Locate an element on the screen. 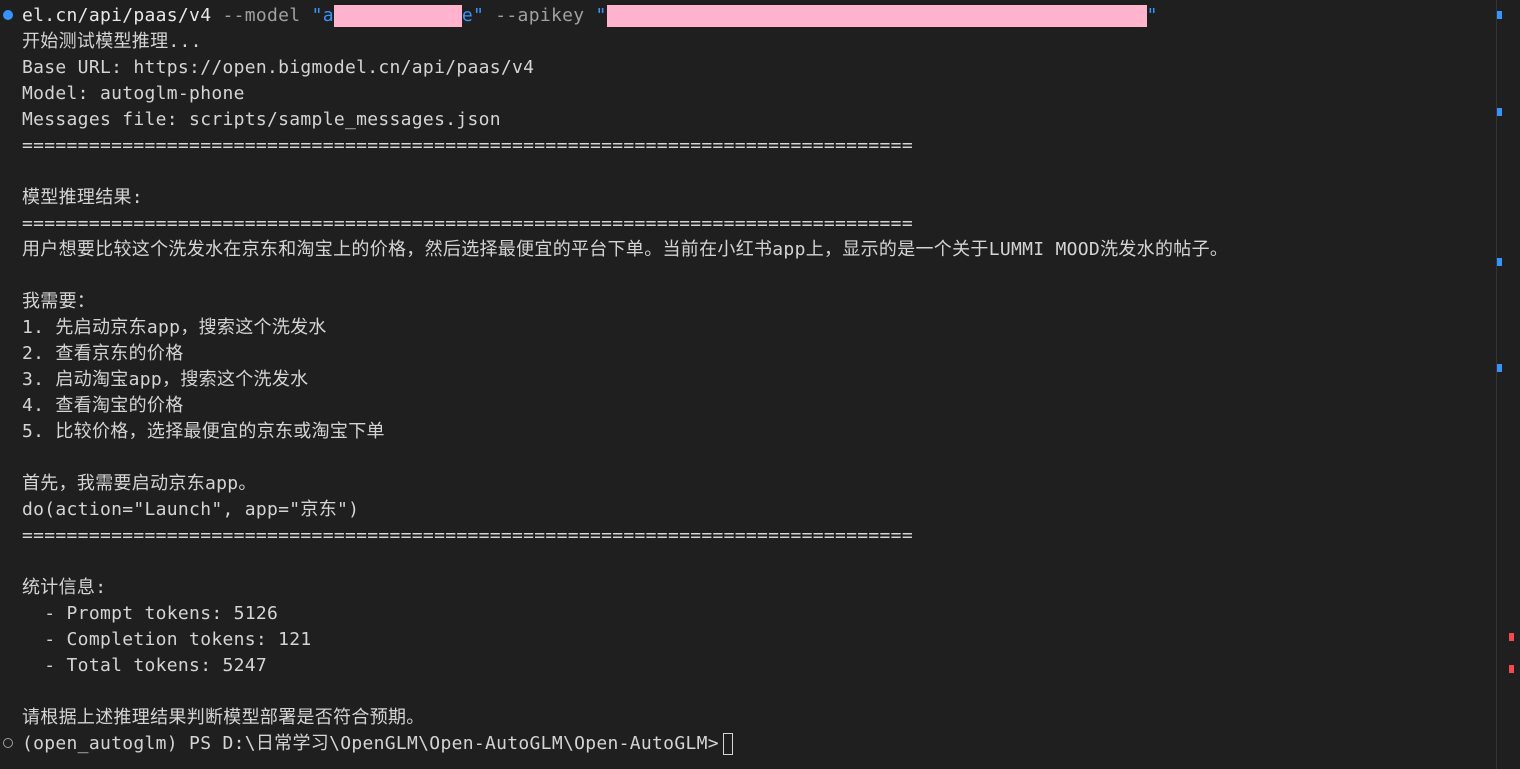 The width and height of the screenshot is (1520, 769). stats-total-tokens: - Total tokens: 5247 is located at coordinates (145, 665).